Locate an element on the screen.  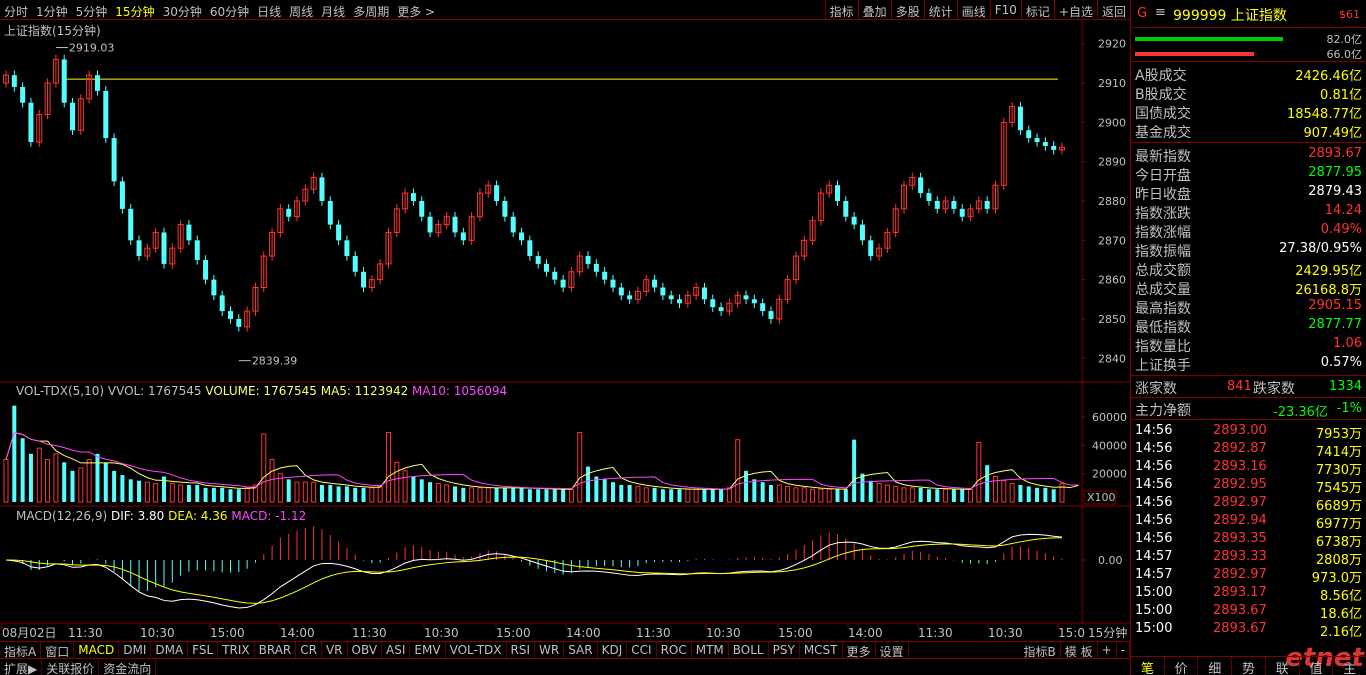
indicator-tab: PSY is located at coordinates (784, 650).